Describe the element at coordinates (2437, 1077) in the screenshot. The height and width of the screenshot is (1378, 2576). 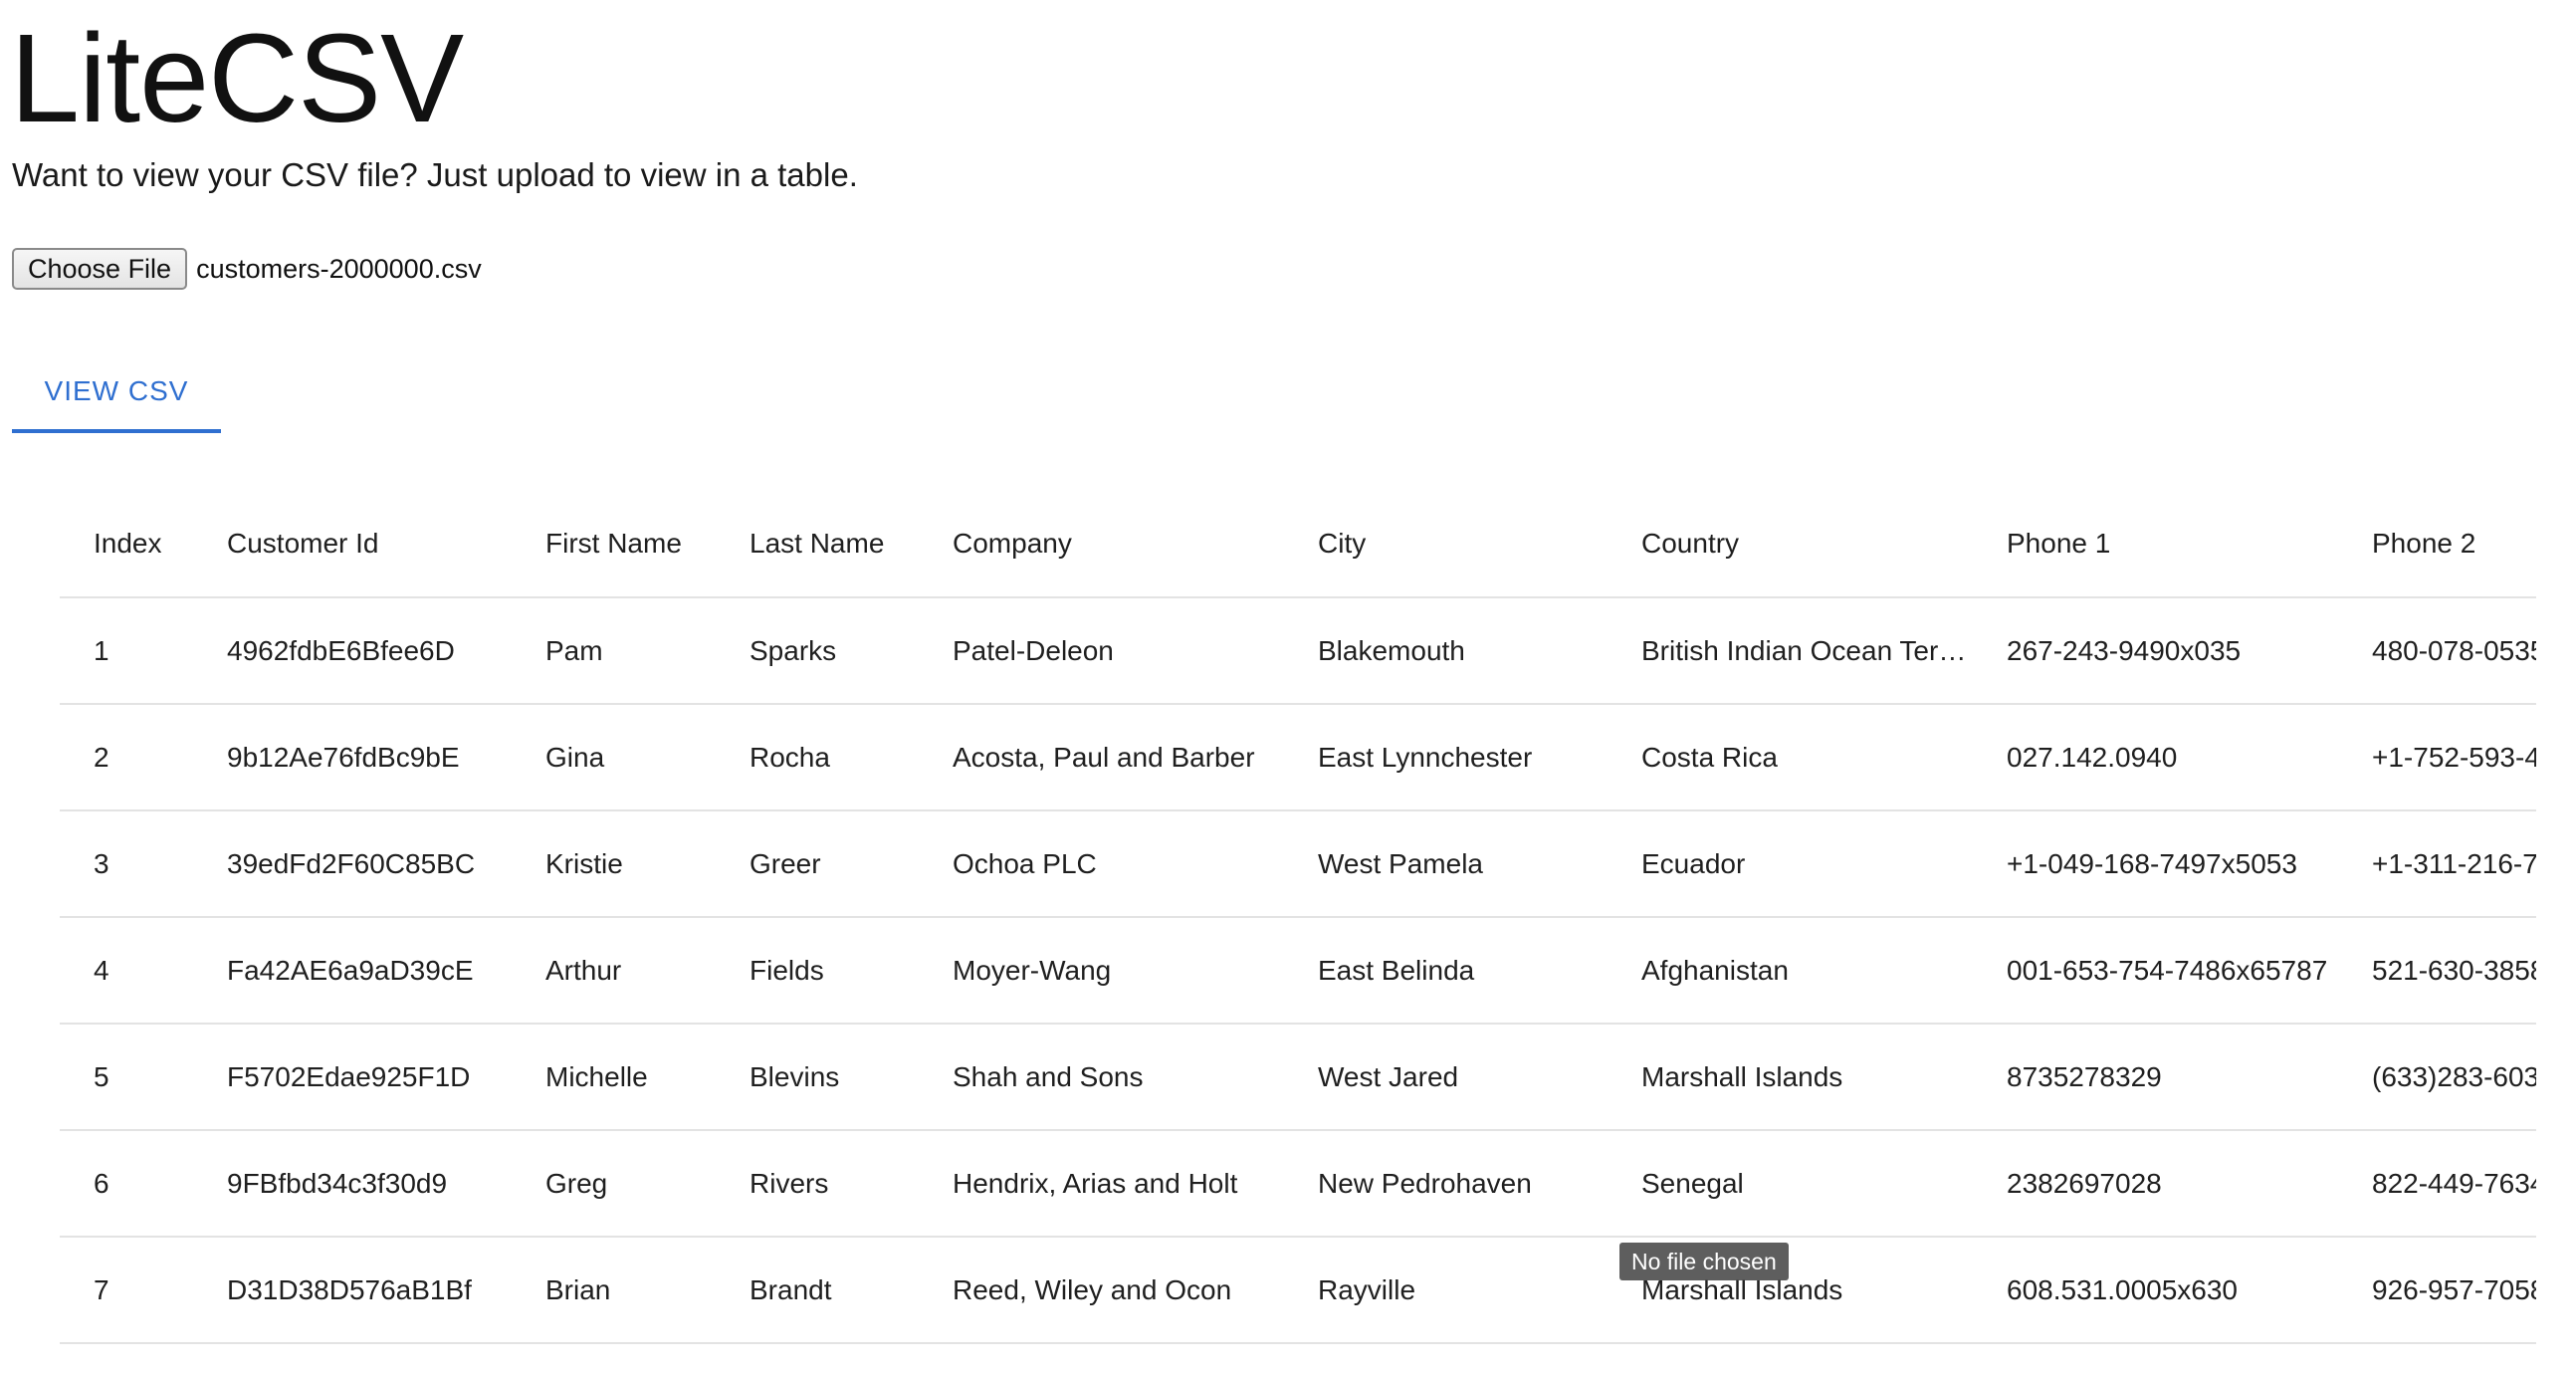
I see `table-cell: (633)283-6034x500` at that location.